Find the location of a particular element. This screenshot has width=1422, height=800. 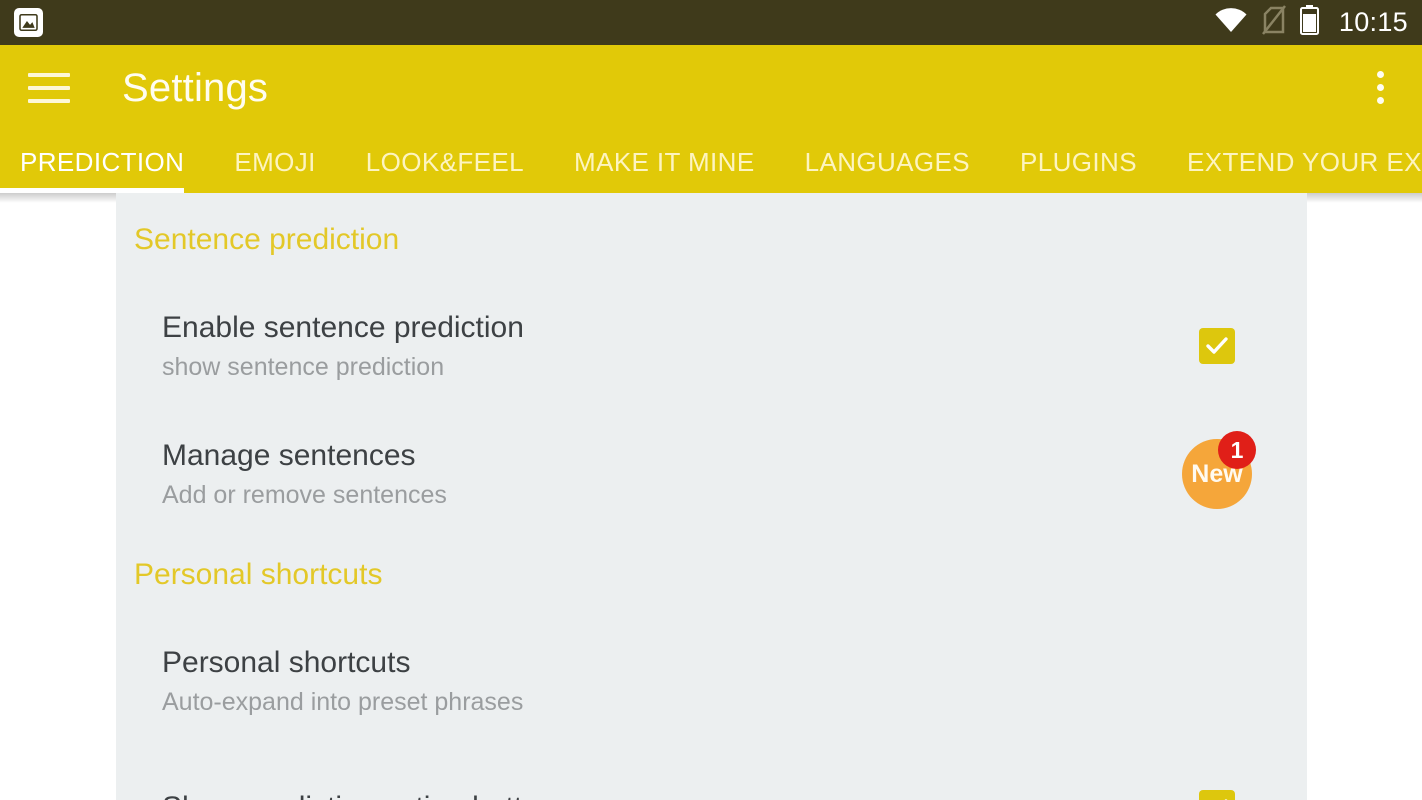

pref-text: Show prediction action buttons is located at coordinates (659, 795).